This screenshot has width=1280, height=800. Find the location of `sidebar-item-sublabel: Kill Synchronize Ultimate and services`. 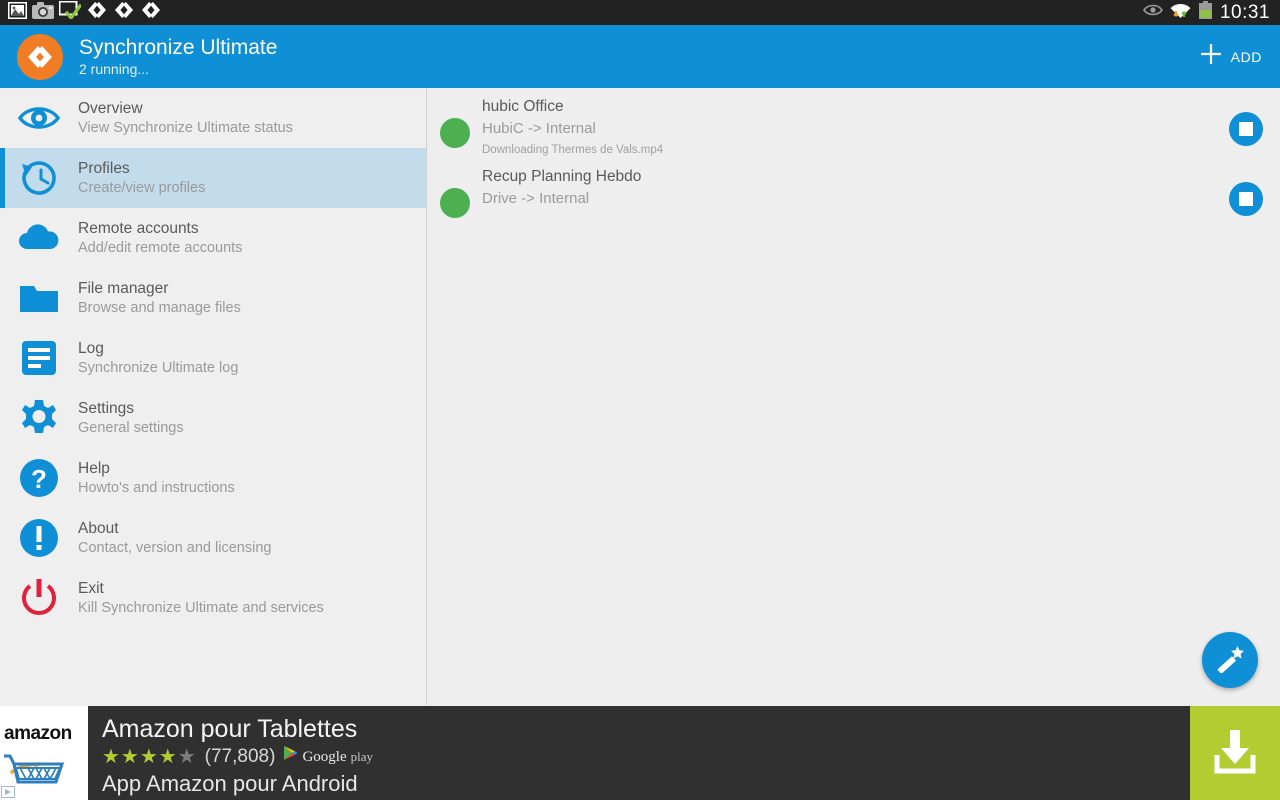

sidebar-item-sublabel: Kill Synchronize Ultimate and services is located at coordinates (201, 607).